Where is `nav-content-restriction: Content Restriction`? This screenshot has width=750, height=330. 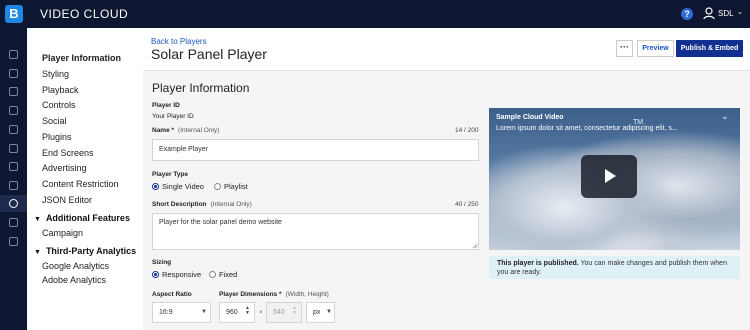 nav-content-restriction: Content Restriction is located at coordinates (80, 184).